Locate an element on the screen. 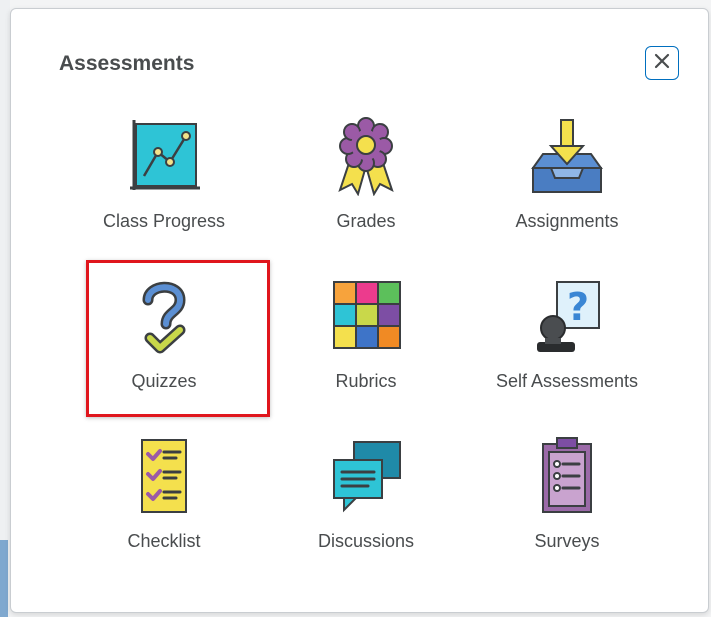 This screenshot has height=617, width=711. rubrics-grid-icon is located at coordinates (366, 316).